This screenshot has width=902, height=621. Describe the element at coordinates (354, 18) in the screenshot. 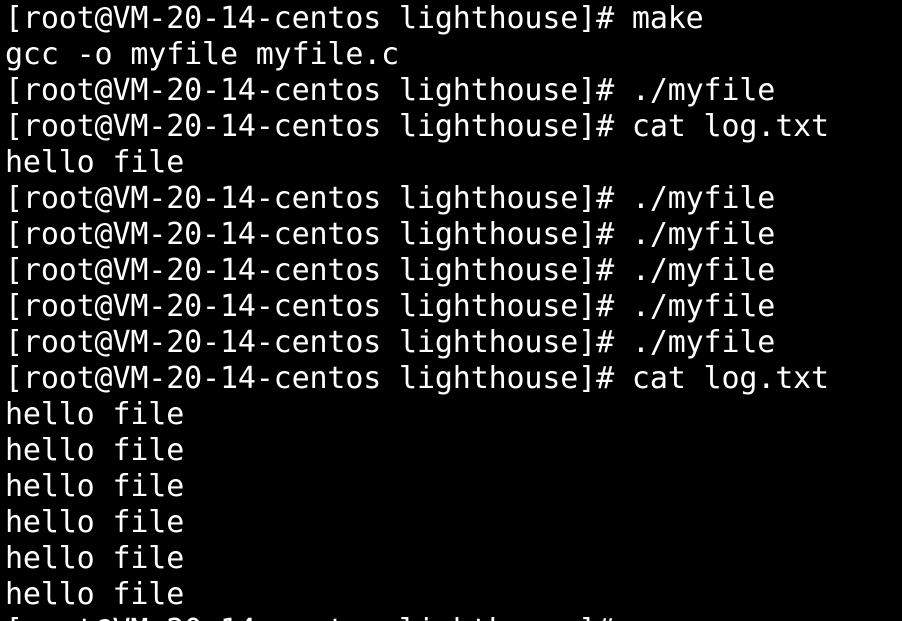

I see `terminal-line: [root@VM-20-14-centos lighthouse]# make` at that location.